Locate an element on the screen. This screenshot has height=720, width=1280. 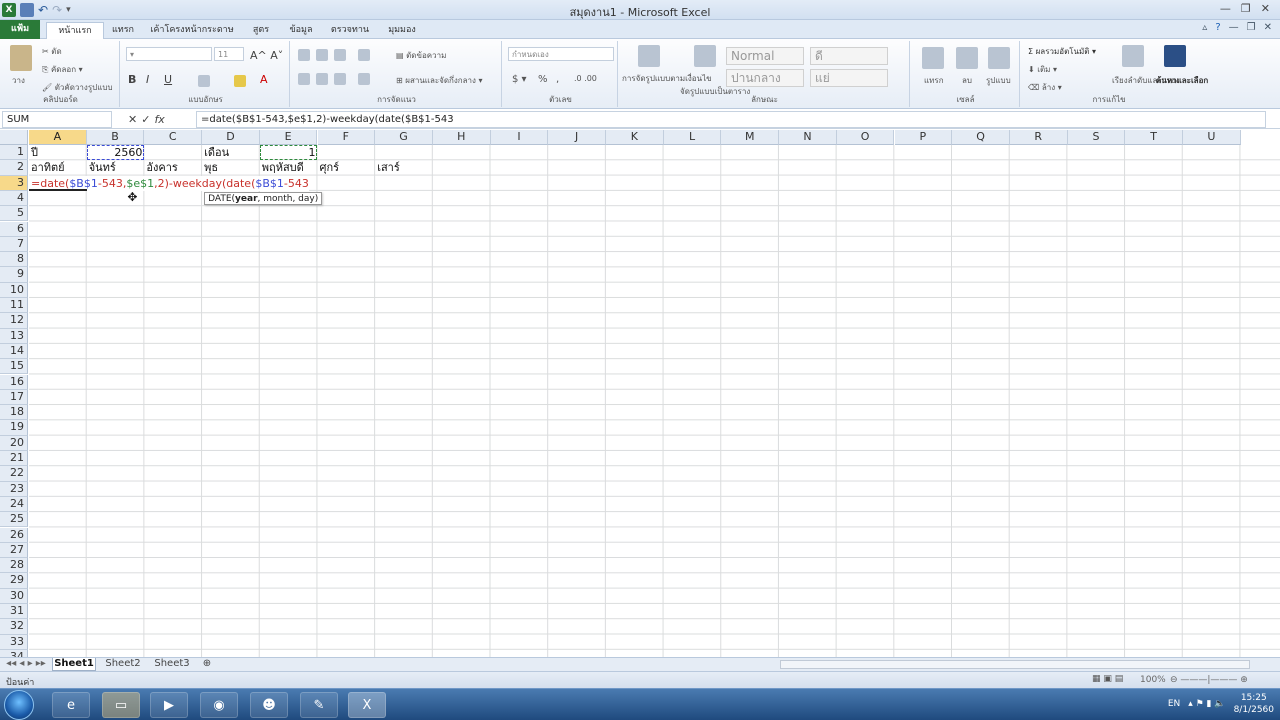
column-header: P is located at coordinates (923, 137).